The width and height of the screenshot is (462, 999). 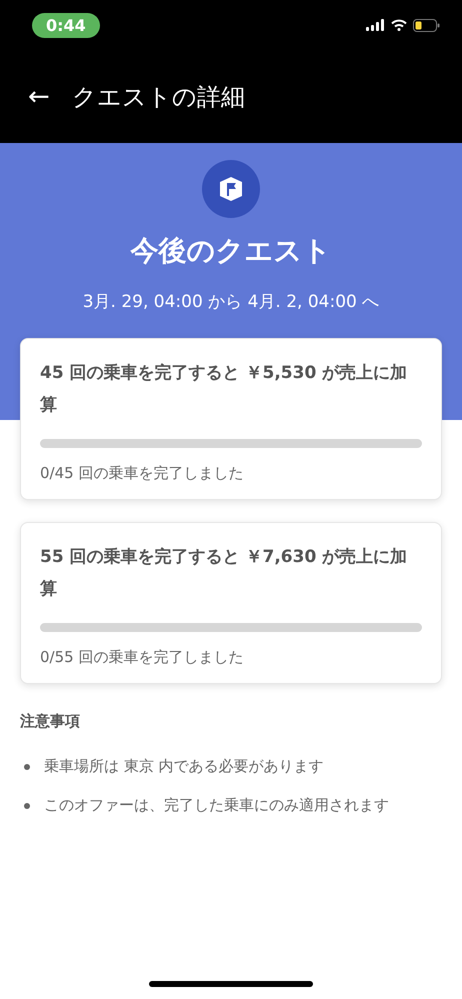 What do you see at coordinates (231, 302) in the screenshot?
I see `quest-period: 3月. 29, 04:00 から 4月. 2, 04:00 へ` at bounding box center [231, 302].